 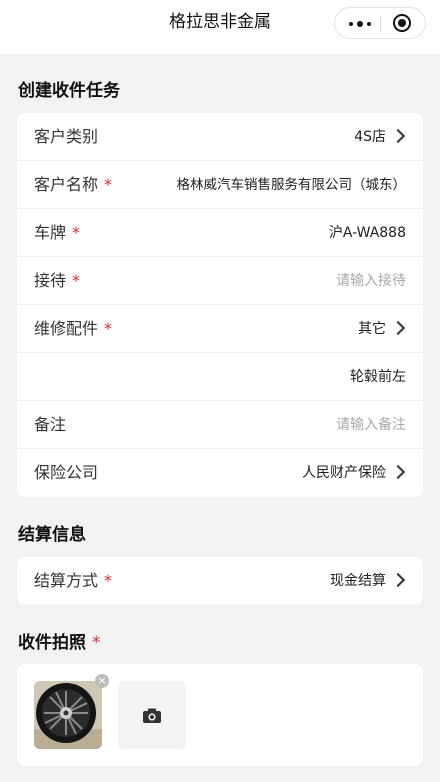 I want to click on plate-label-text: 车牌, so click(x=50, y=232).